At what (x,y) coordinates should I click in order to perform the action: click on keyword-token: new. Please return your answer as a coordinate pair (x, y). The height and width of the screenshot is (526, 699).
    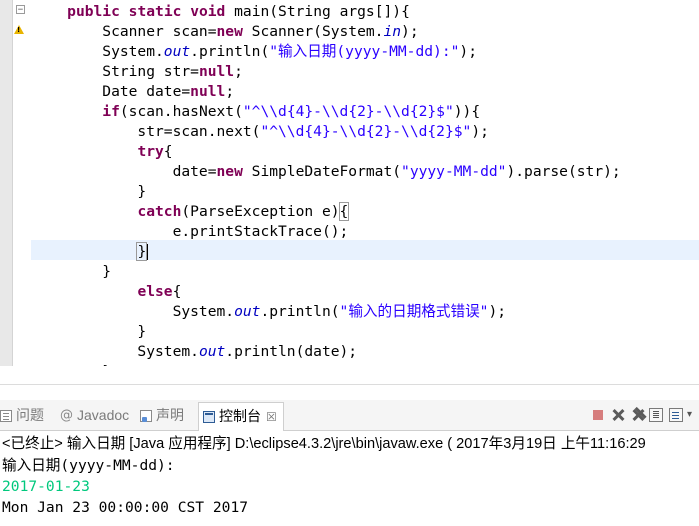
    Looking at the image, I should click on (229, 171).